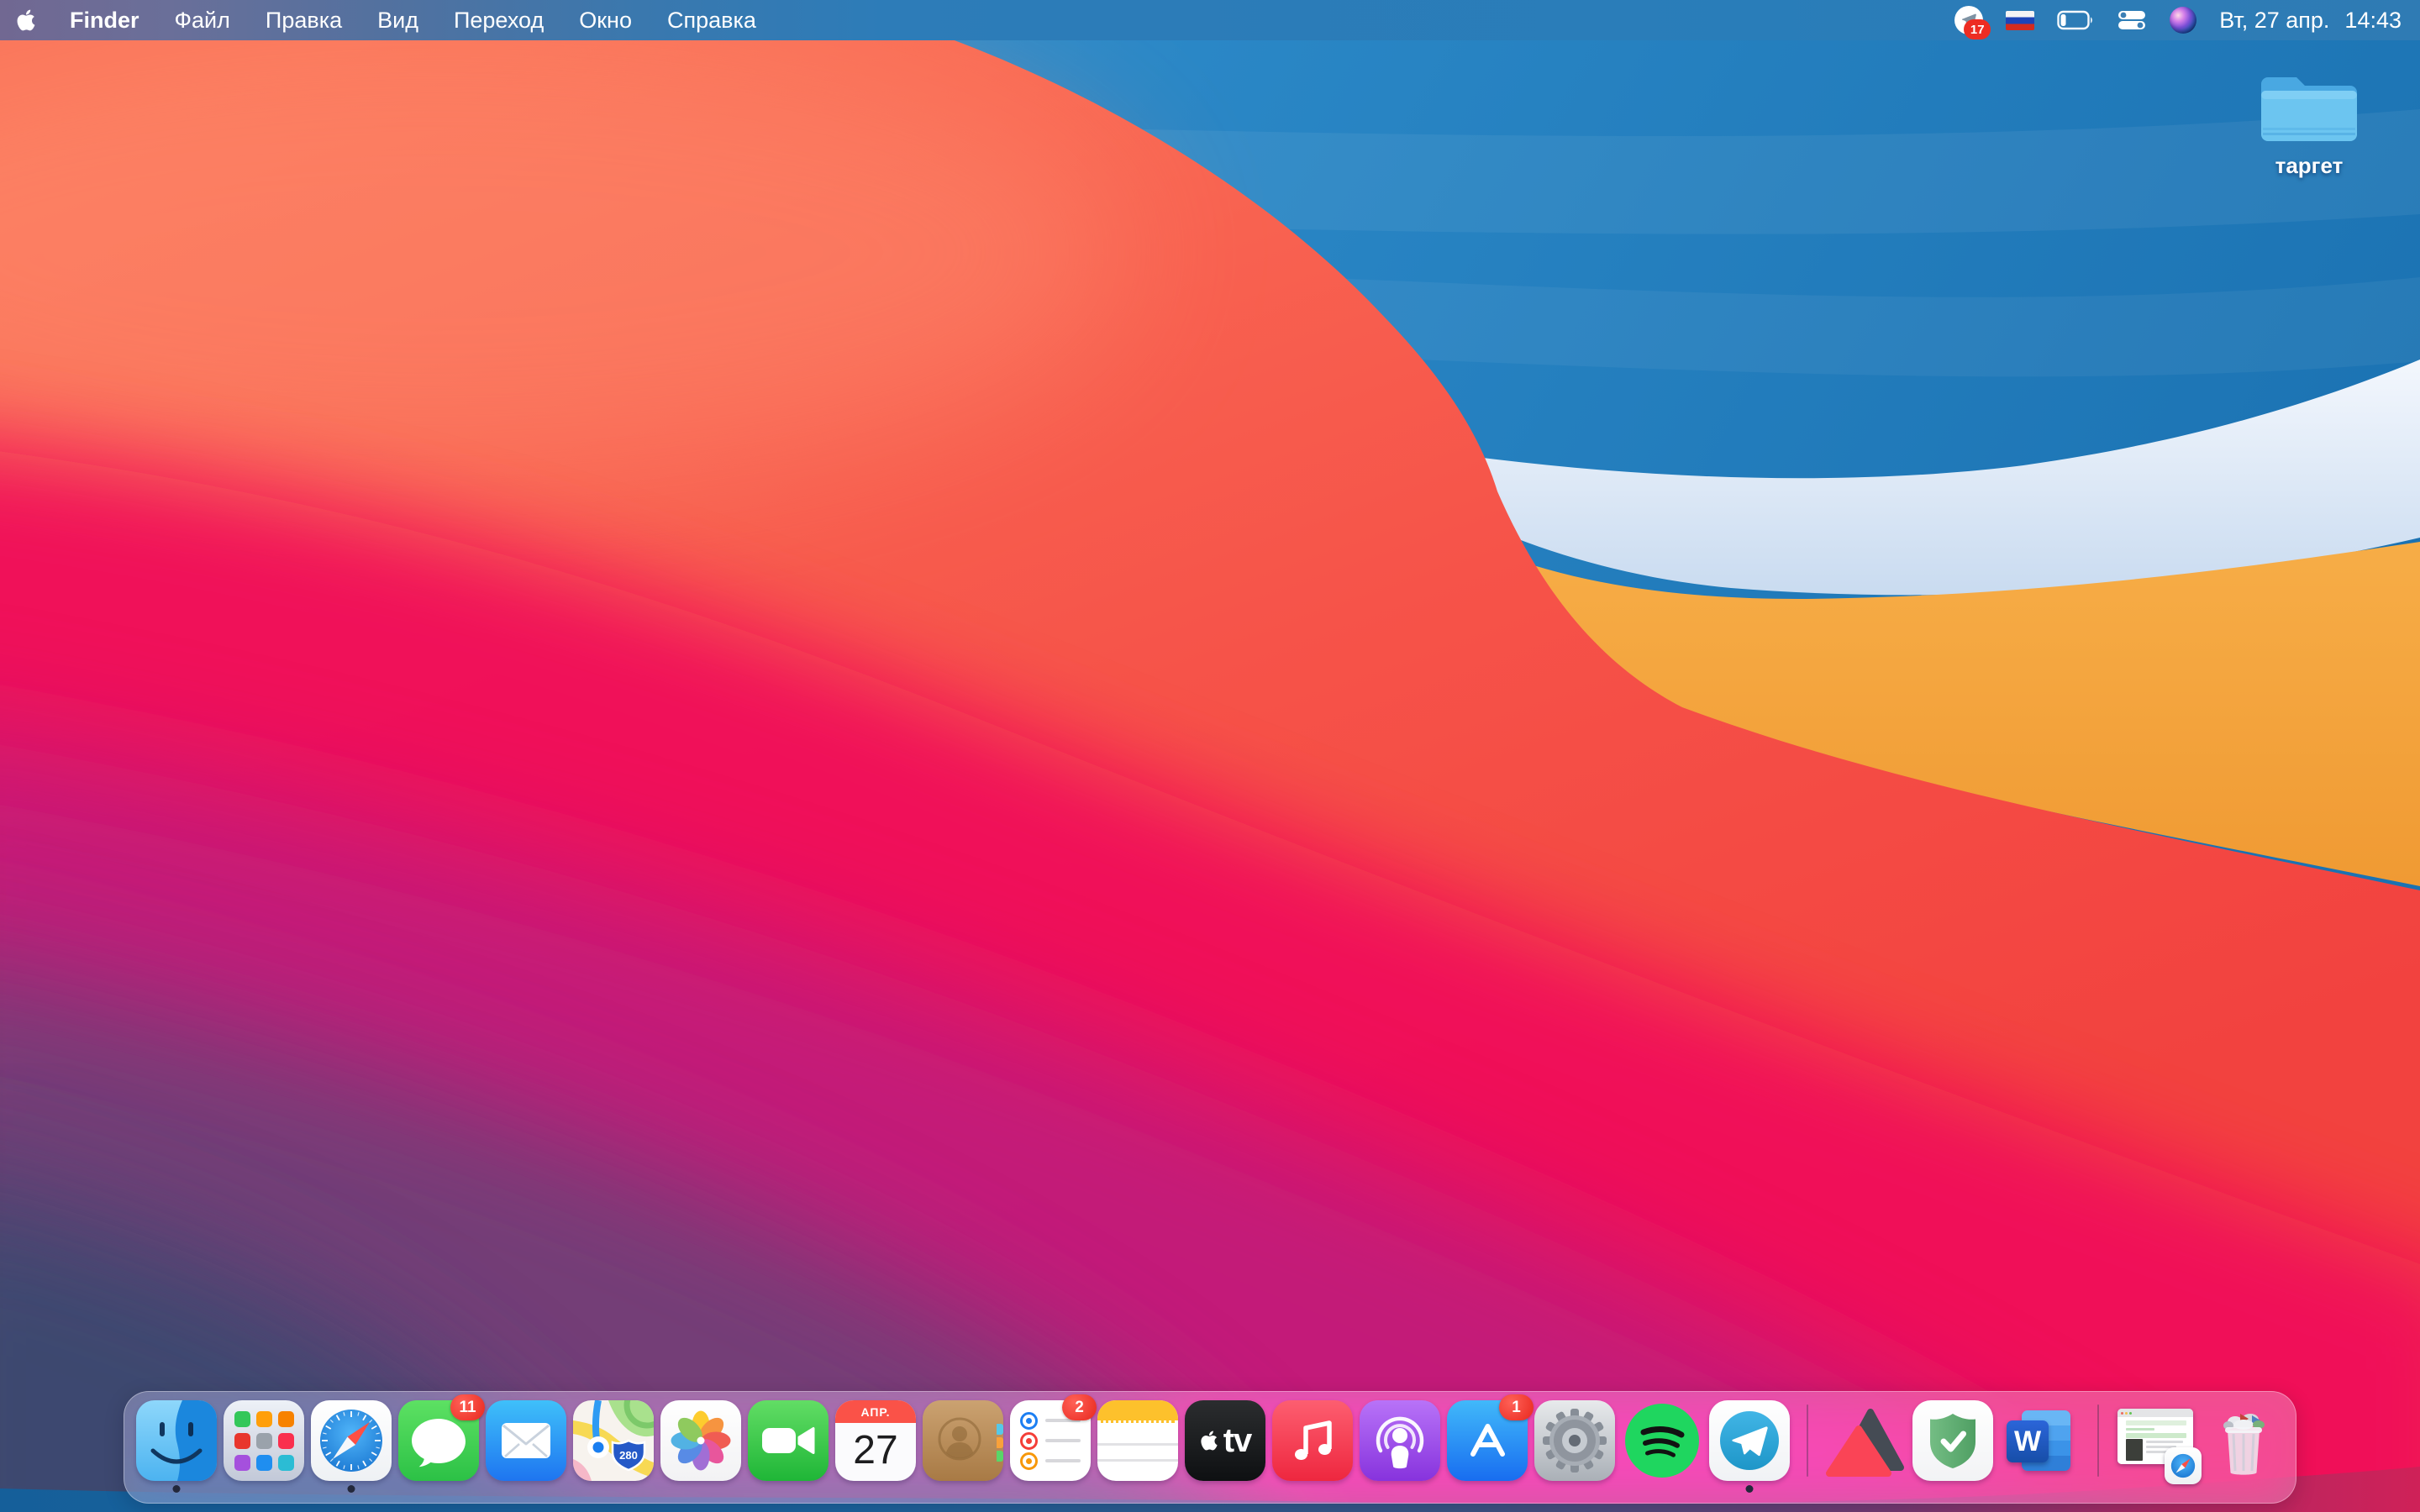 This screenshot has width=2420, height=1512. What do you see at coordinates (2028, 1441) in the screenshot?
I see `word-label: W` at bounding box center [2028, 1441].